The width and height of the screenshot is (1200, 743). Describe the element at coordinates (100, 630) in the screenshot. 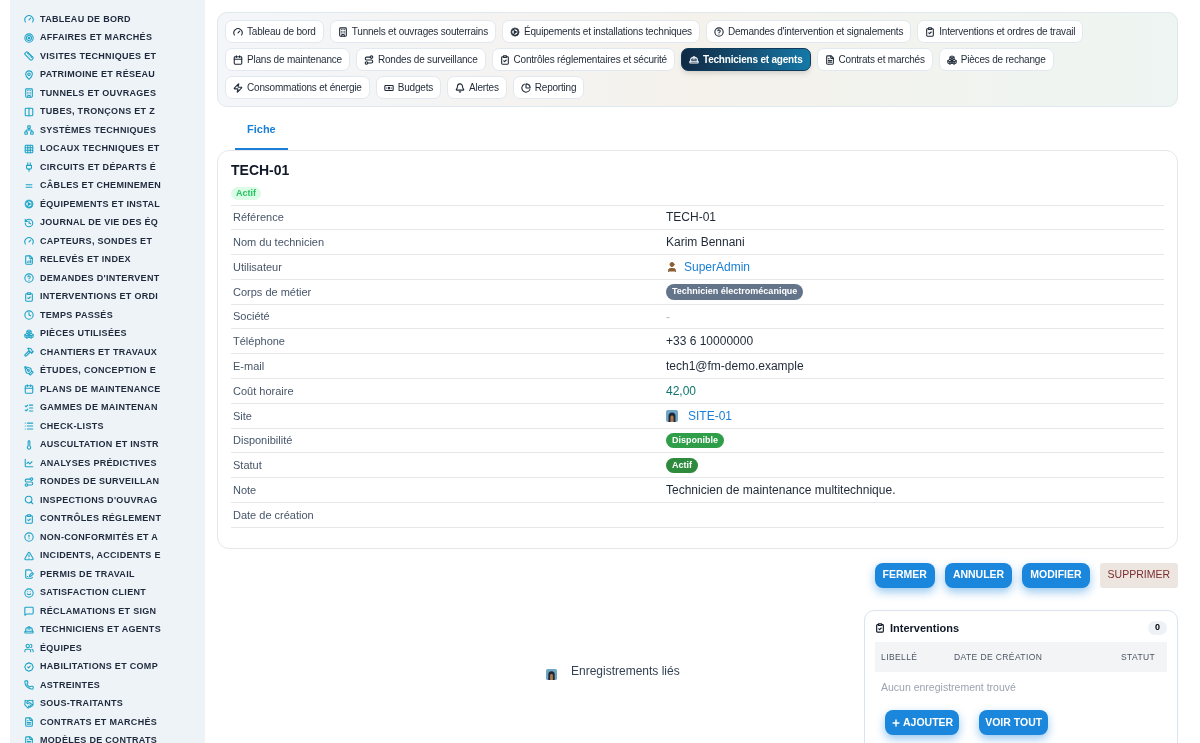

I see `sidebar-item: TECHNICIENS ET AGENTS` at that location.